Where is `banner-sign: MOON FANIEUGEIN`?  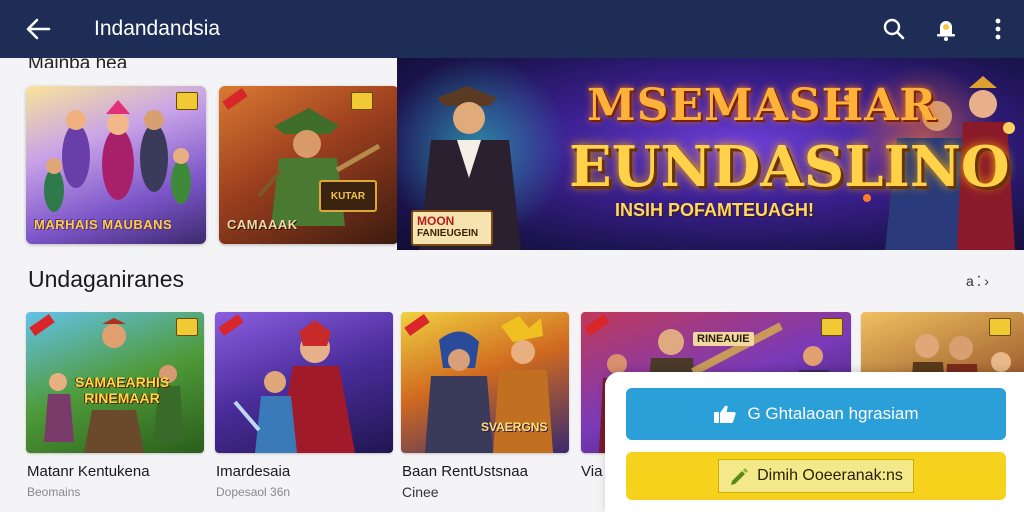
banner-sign: MOON FANIEUGEIN is located at coordinates (452, 228).